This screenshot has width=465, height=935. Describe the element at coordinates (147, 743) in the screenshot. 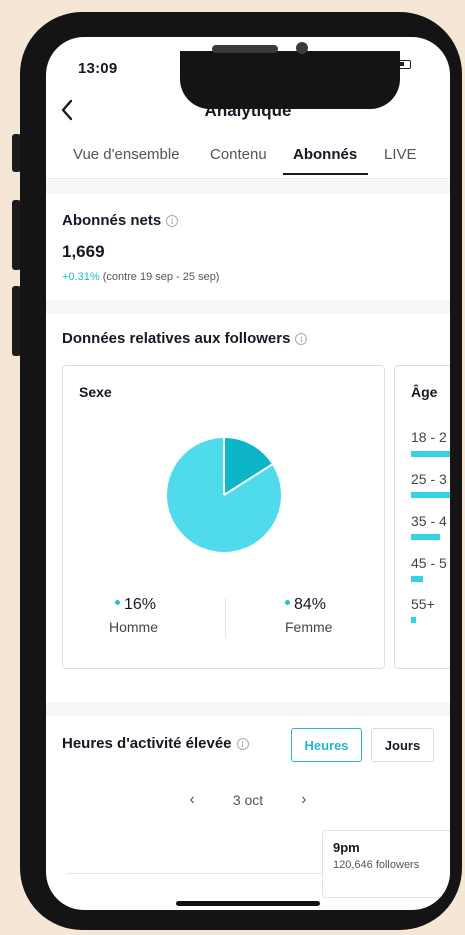

I see `activity-title-text: Heures d'activité élevée` at that location.